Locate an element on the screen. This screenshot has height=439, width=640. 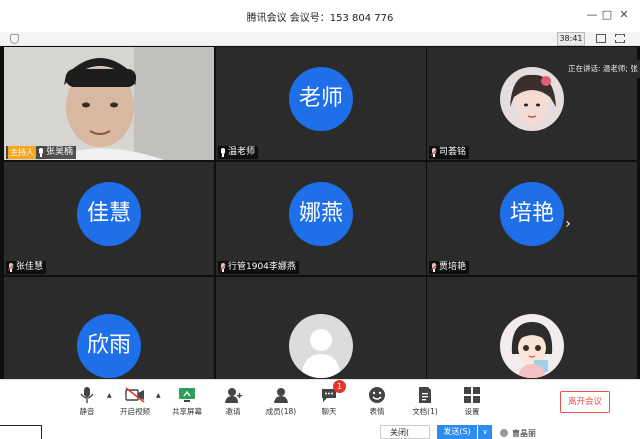
avatar: 培艳 is located at coordinates (532, 213).